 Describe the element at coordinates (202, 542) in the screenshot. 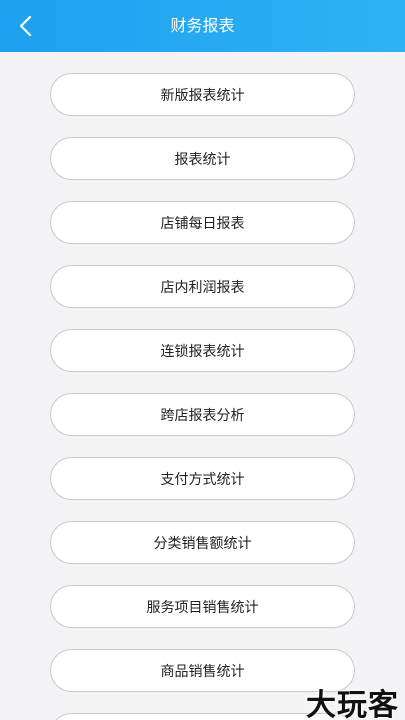

I see `menu-item-category-sales-stats: 分类销售额统计` at that location.